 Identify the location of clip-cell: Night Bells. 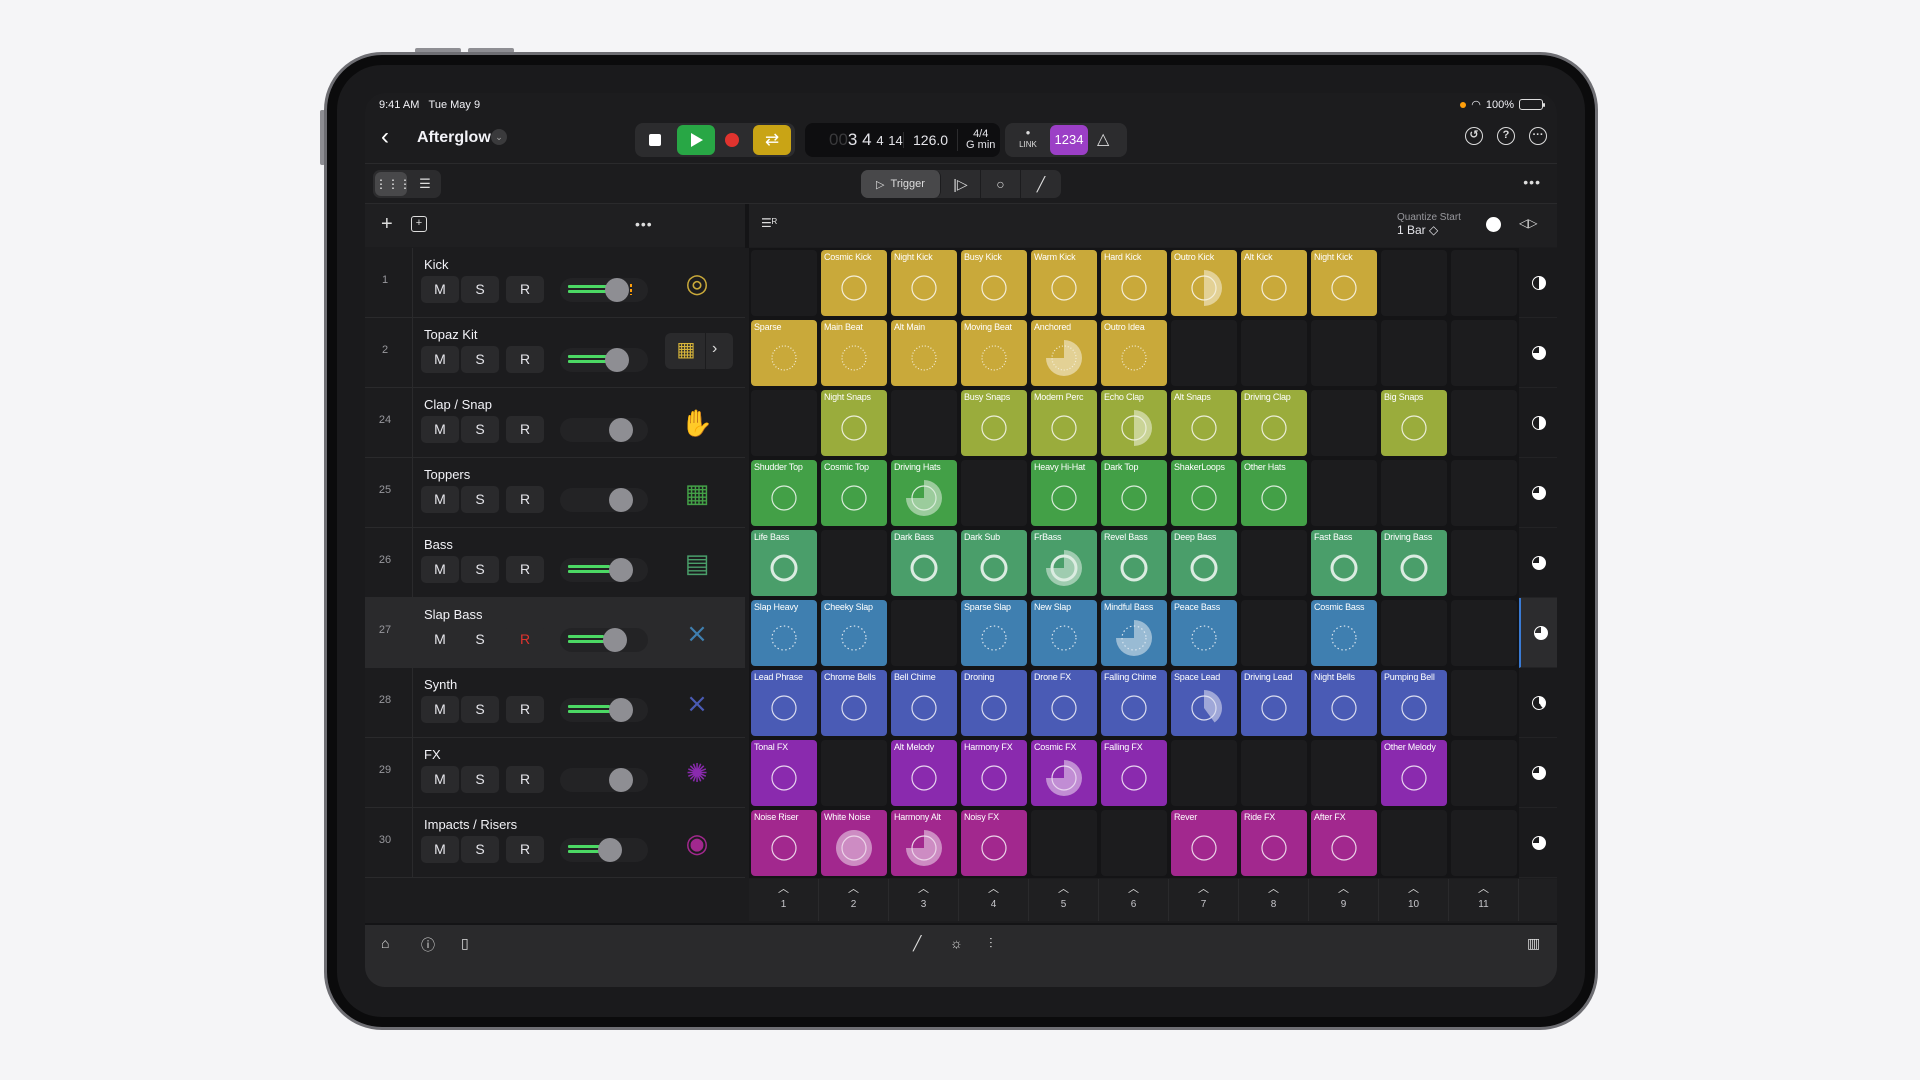
(1344, 703).